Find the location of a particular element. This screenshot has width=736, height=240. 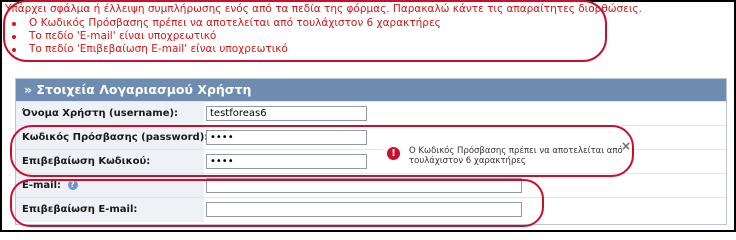

label-password-confirm: Επιβεβαίωση Κωδικού: is located at coordinates (110, 162).